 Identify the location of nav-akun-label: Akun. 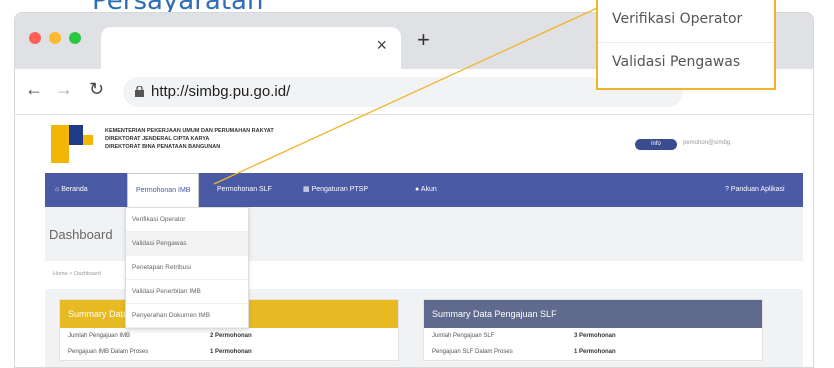
(428, 189).